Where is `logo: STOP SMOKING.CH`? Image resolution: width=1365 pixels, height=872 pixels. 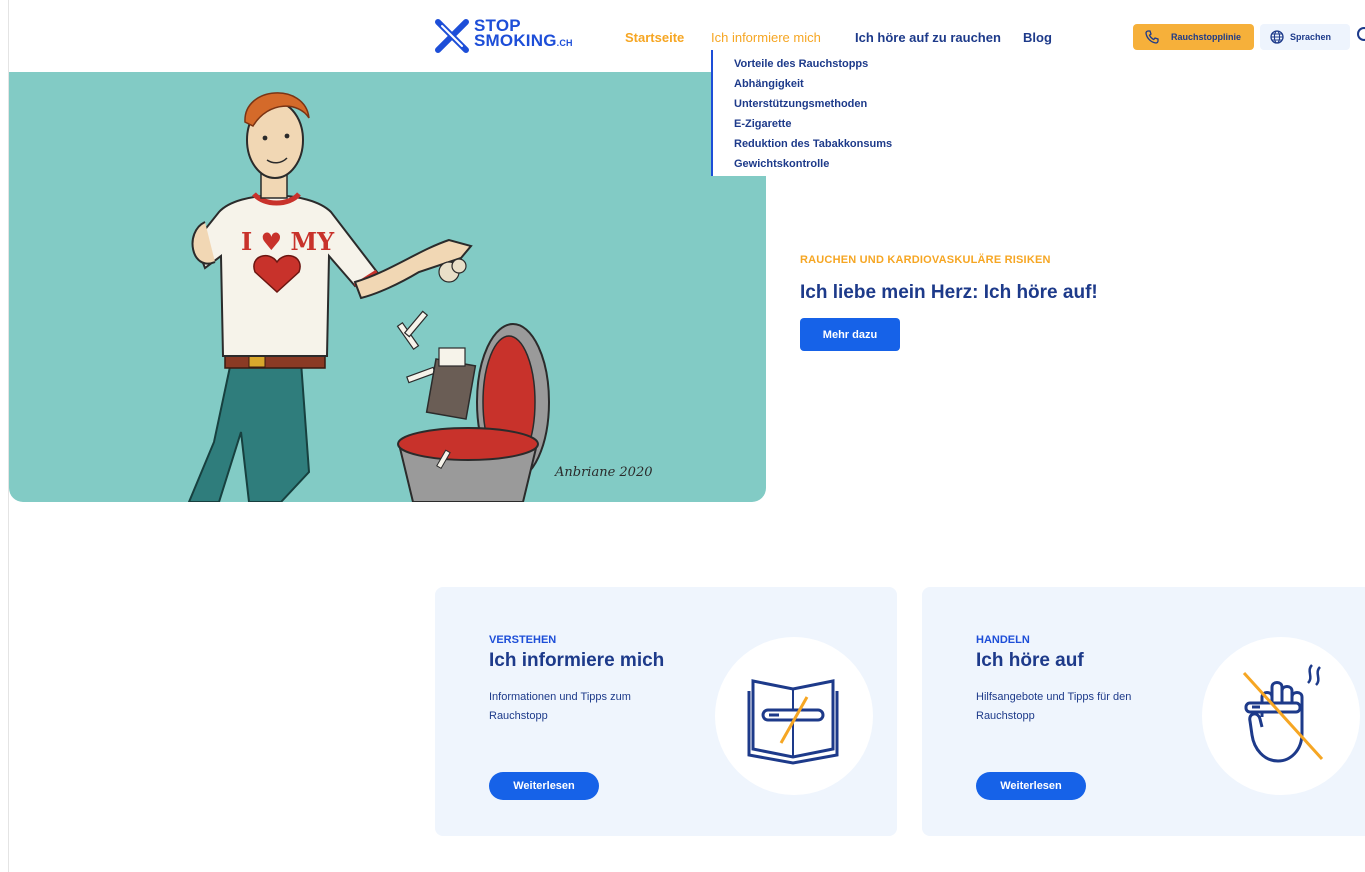
logo: STOP SMOKING.CH is located at coordinates (507, 36).